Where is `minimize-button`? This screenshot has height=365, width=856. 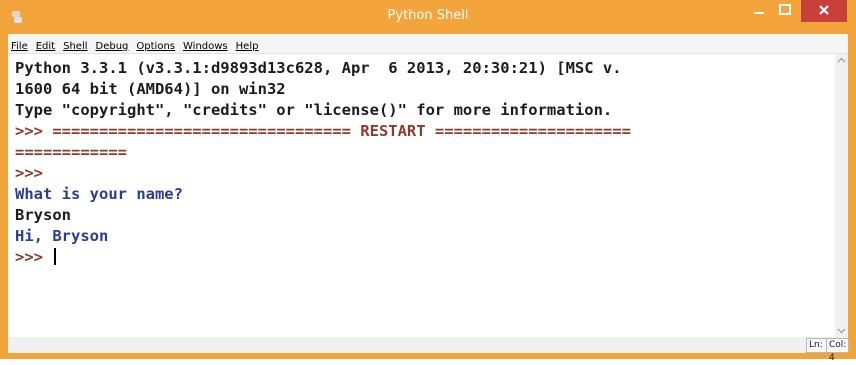 minimize-button is located at coordinates (759, 11).